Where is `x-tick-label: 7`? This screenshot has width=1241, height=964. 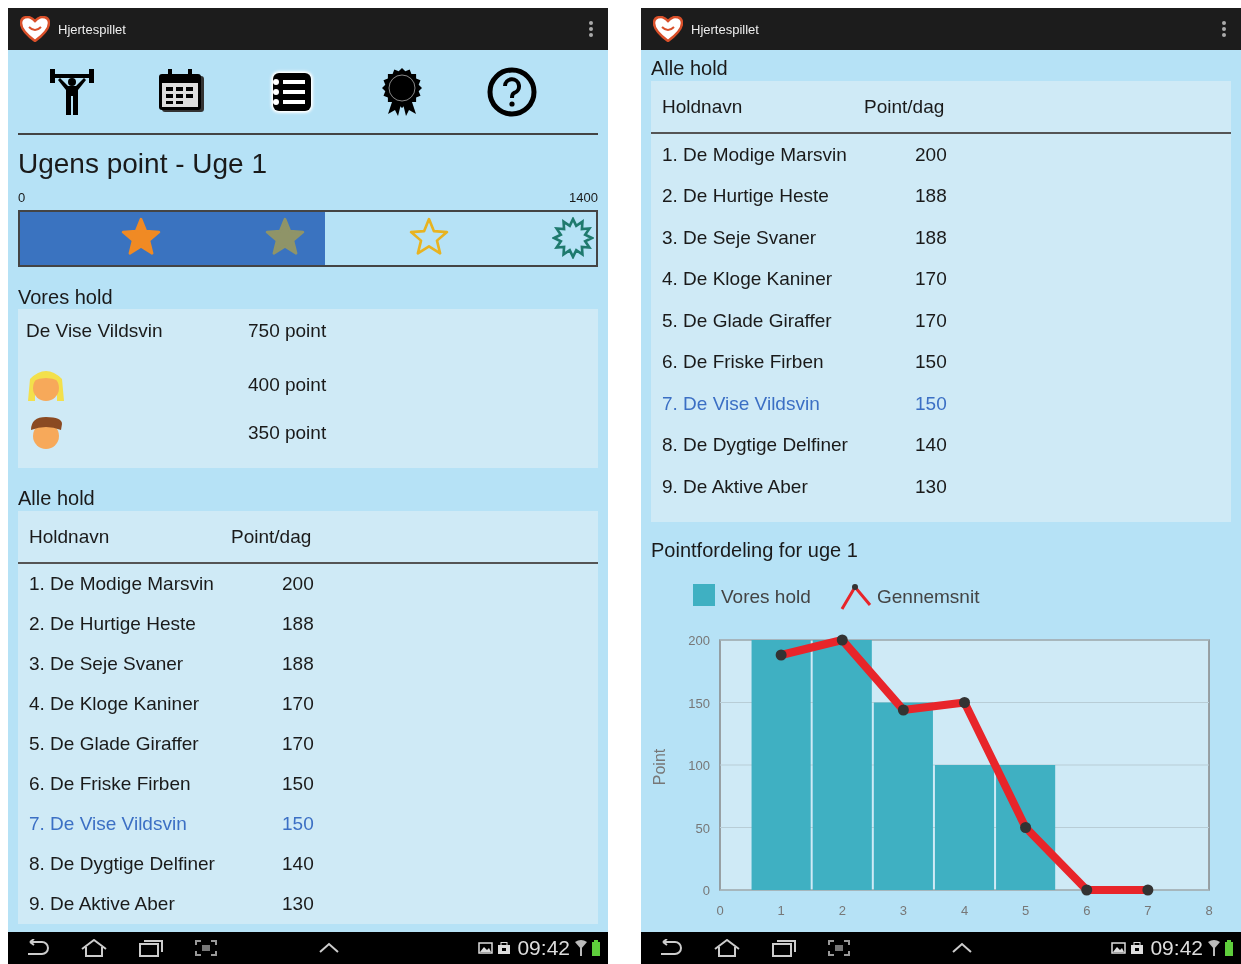
x-tick-label: 7 is located at coordinates (1148, 910).